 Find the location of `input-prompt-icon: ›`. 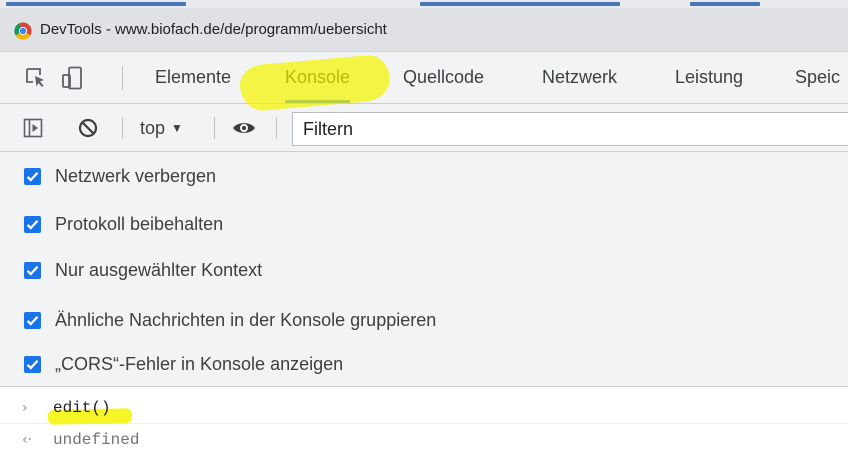

input-prompt-icon: › is located at coordinates (25, 408).